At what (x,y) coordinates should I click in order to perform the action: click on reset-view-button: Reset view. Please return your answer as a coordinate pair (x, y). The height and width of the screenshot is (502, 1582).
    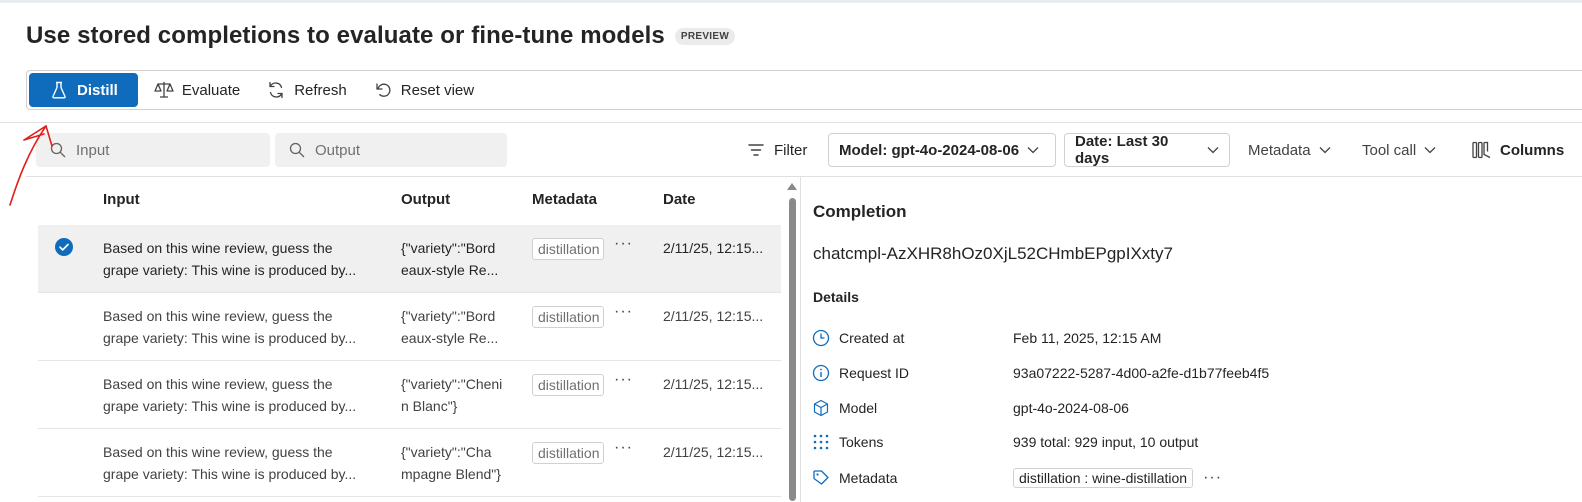
    Looking at the image, I should click on (423, 90).